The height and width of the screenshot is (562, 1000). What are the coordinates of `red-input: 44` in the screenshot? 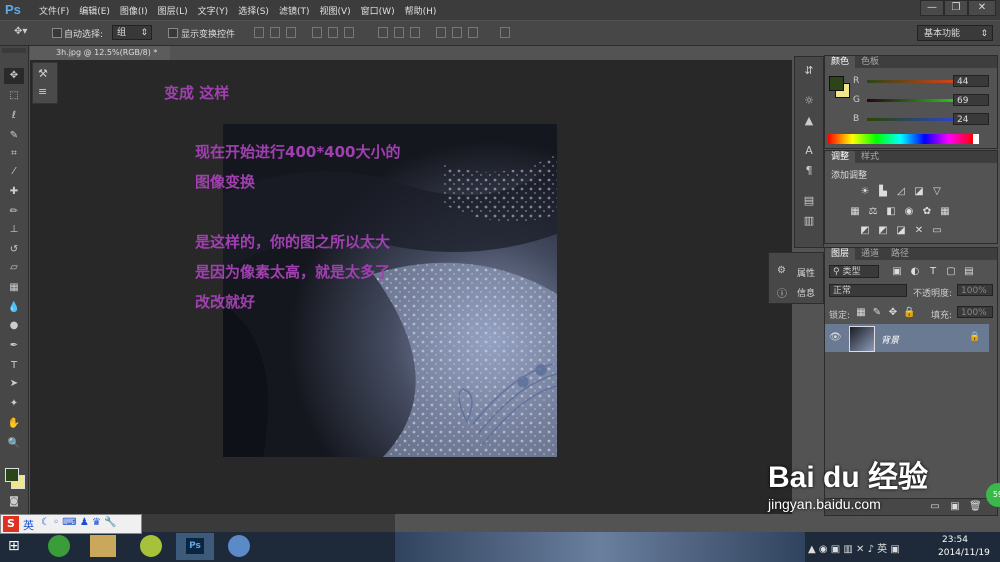 It's located at (971, 81).